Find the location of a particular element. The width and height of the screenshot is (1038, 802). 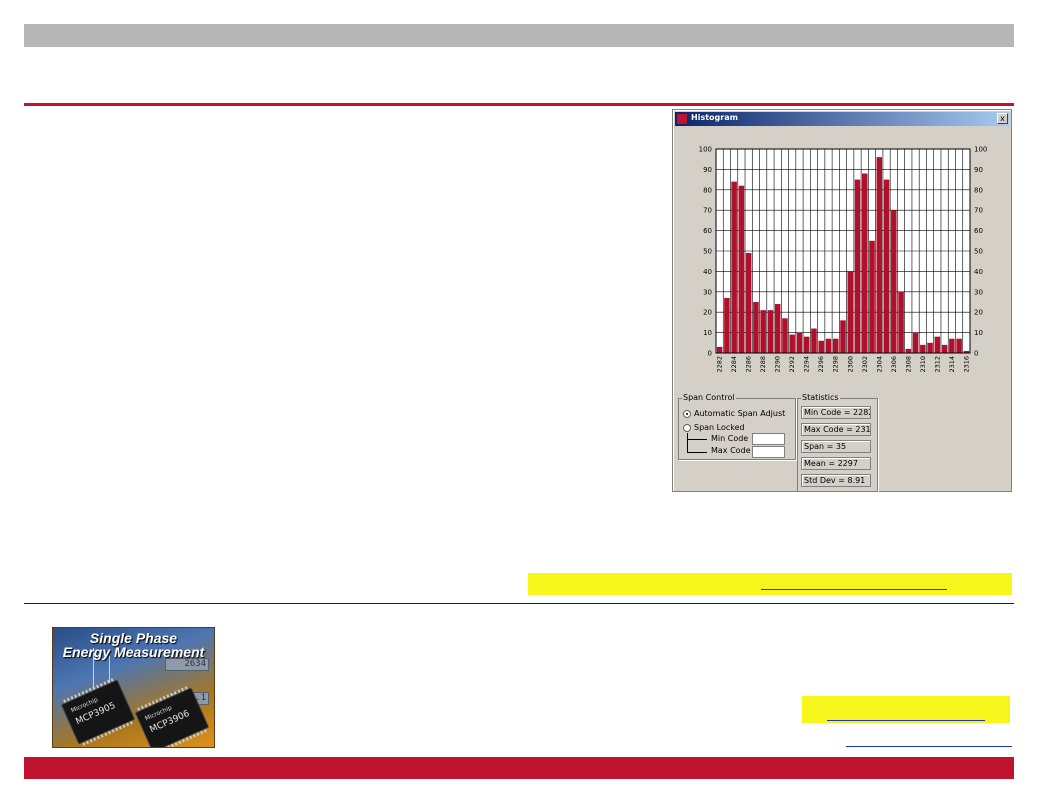

x-tick-label: 2302 is located at coordinates (865, 364).